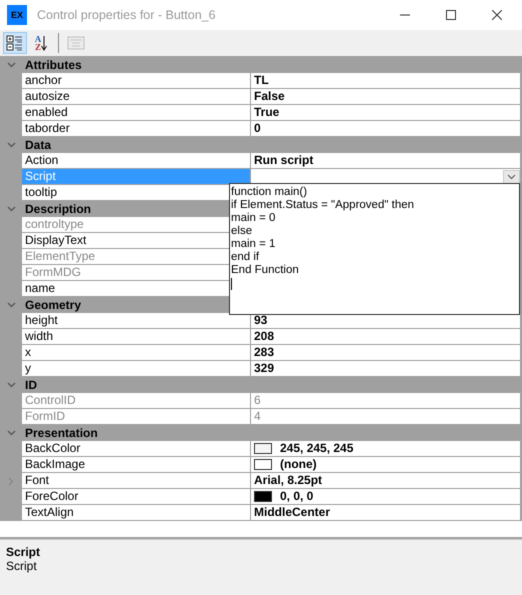 This screenshot has height=595, width=522. Describe the element at coordinates (288, 480) in the screenshot. I see `property-value: Arial, 8.25pt` at that location.